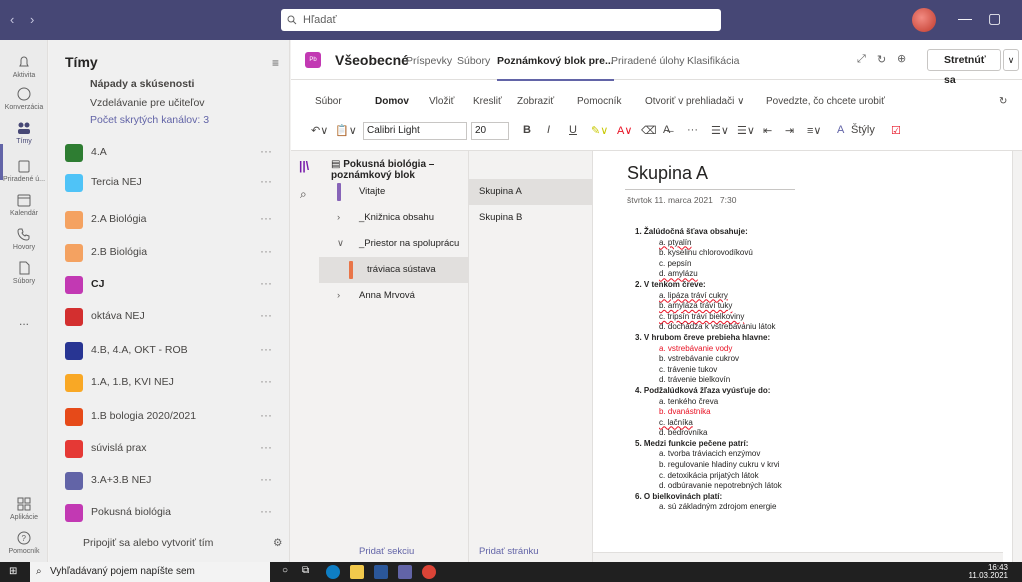  I want to click on tab-grades: Klasifikácia, so click(713, 61).